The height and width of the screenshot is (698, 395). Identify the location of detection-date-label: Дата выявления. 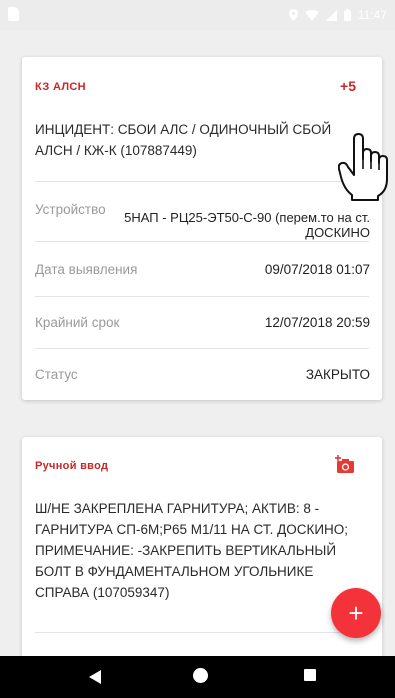
(86, 269).